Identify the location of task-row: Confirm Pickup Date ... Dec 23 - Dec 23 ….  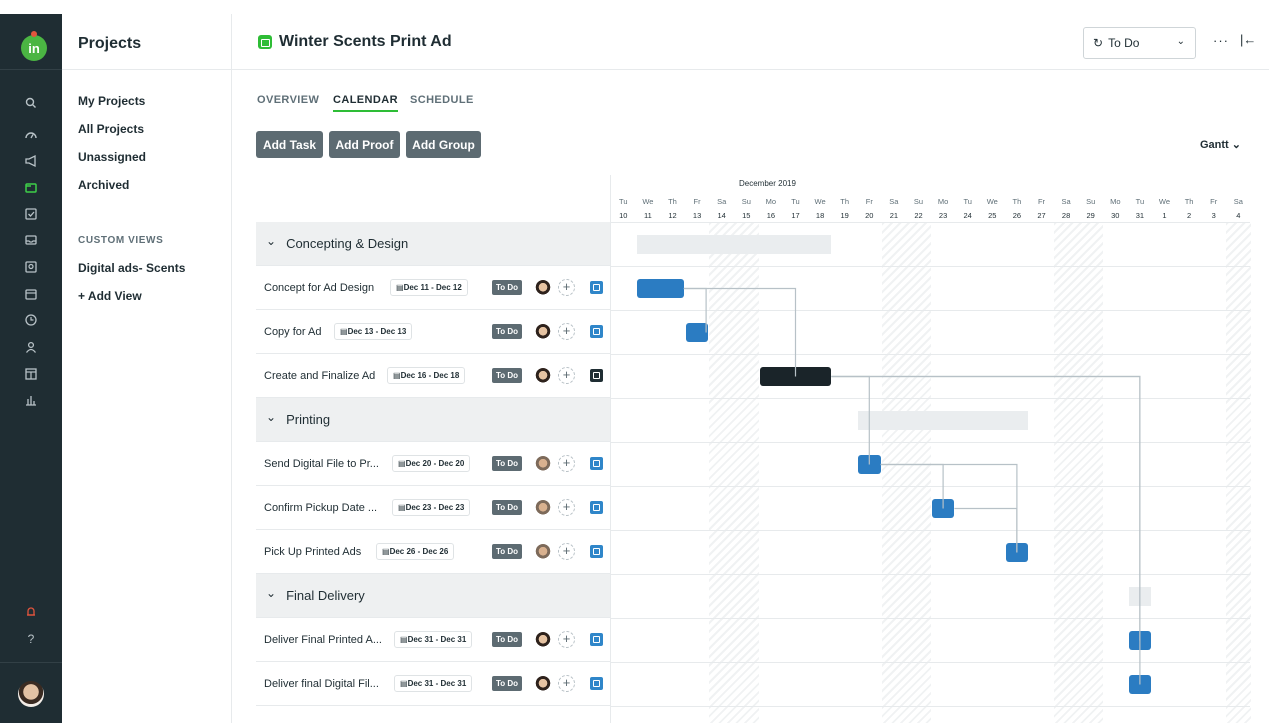
(433, 508).